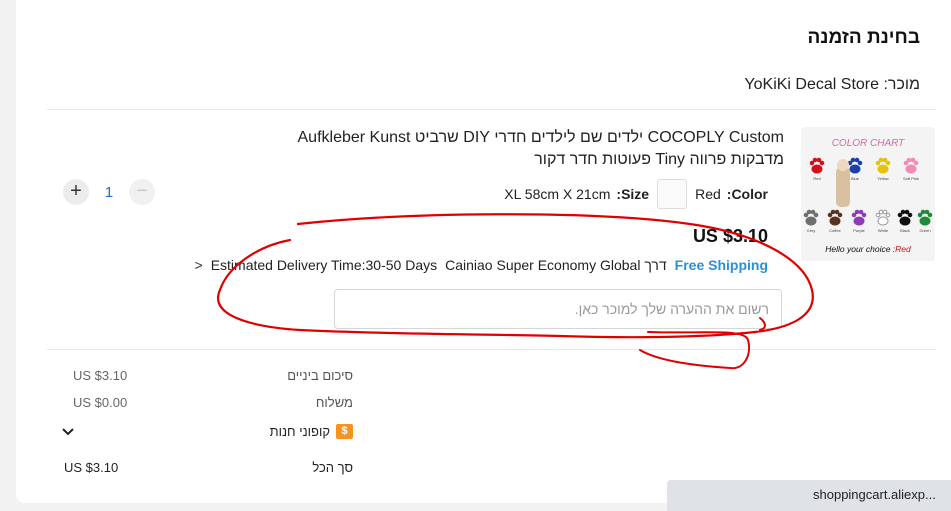 The width and height of the screenshot is (951, 511). Describe the element at coordinates (863, 37) in the screenshot. I see `page-title: בחינת הזמנה` at that location.